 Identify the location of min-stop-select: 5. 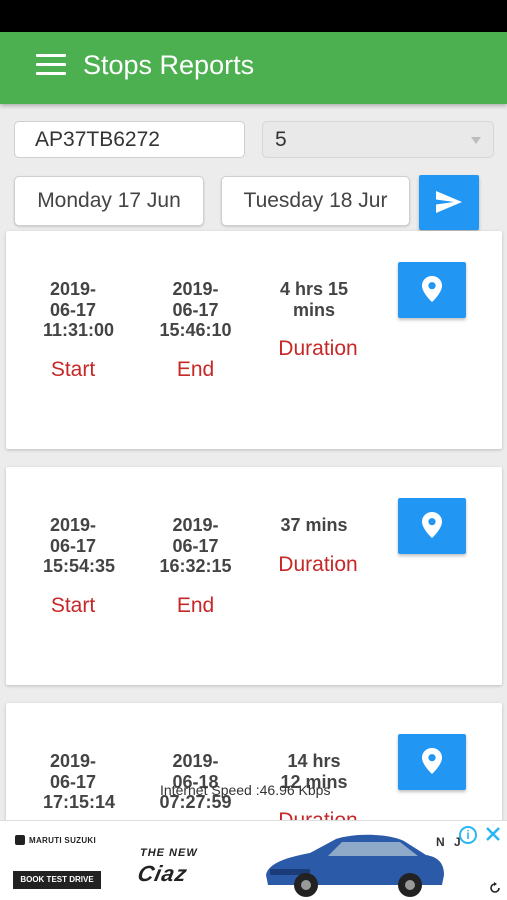
(378, 139).